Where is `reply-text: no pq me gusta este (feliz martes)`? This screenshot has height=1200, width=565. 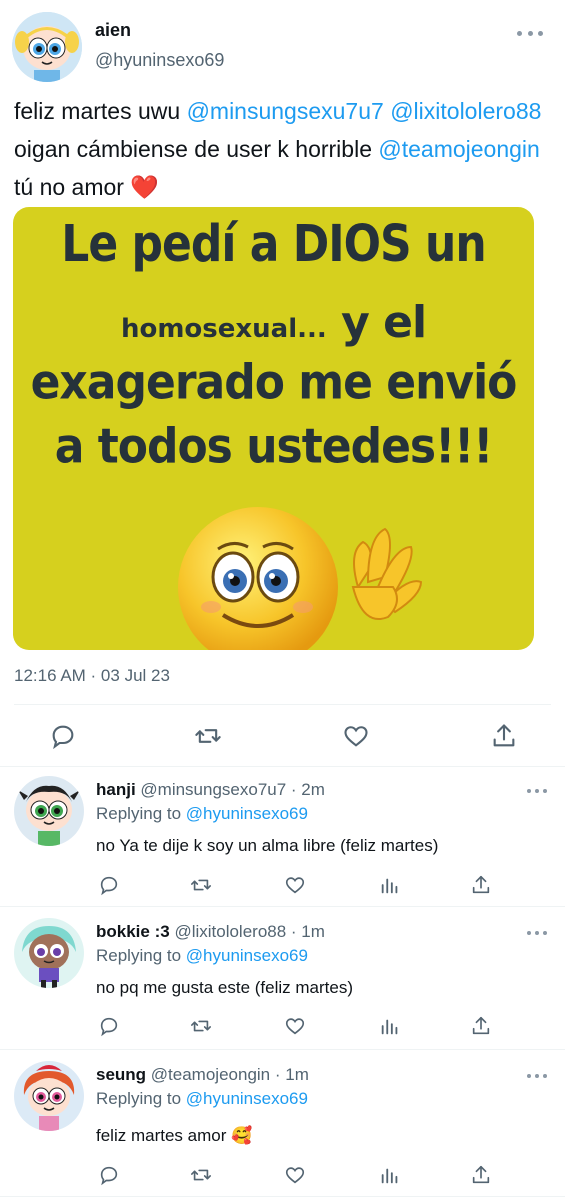 reply-text: no pq me gusta este (feliz martes) is located at coordinates (225, 987).